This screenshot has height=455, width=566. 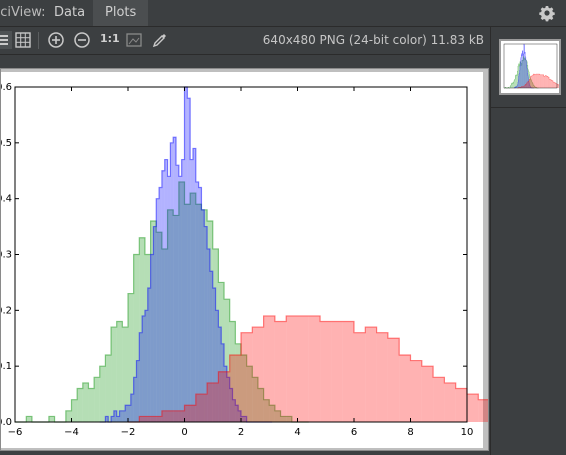 I want to click on x-tick-label: −6, so click(x=15, y=432).